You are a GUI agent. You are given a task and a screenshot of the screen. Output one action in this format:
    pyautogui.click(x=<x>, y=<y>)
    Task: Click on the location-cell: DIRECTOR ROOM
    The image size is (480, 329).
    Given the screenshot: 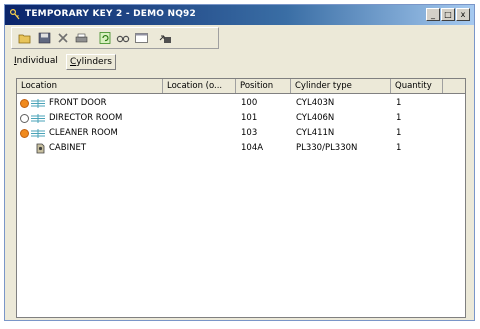 What is the action you would take?
    pyautogui.click(x=86, y=118)
    